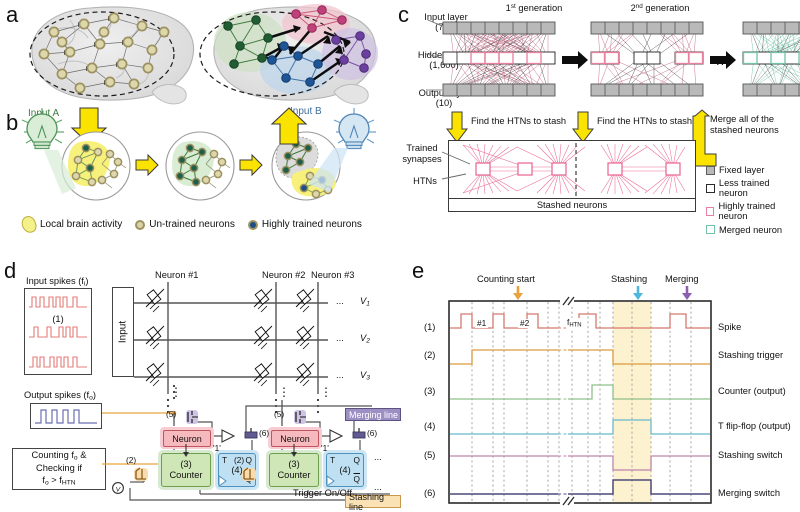 This screenshot has width=800, height=512. Describe the element at coordinates (42, 129) in the screenshot. I see `bulb-a-icon` at that location.